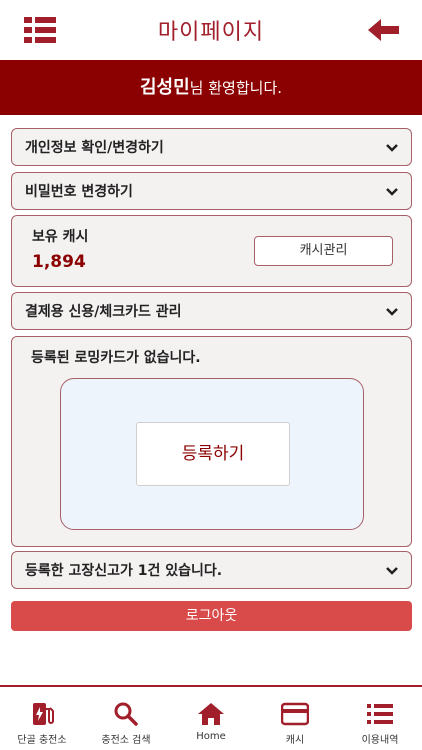  What do you see at coordinates (211, 147) in the screenshot?
I see `personal-info-row: 개인정보 확인/변경하기` at bounding box center [211, 147].